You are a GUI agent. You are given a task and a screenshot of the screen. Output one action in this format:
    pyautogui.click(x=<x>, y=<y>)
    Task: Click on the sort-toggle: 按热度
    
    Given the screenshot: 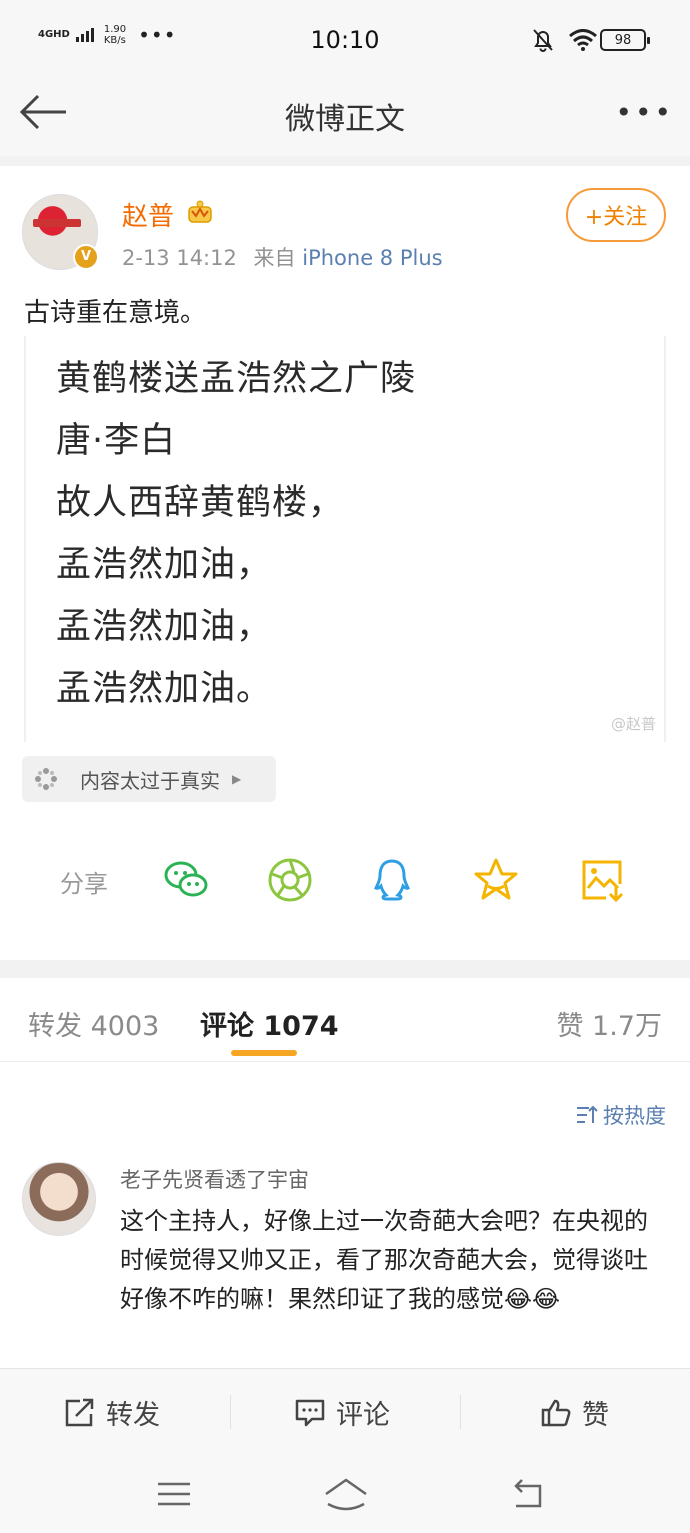 What is the action you would take?
    pyautogui.click(x=620, y=1115)
    